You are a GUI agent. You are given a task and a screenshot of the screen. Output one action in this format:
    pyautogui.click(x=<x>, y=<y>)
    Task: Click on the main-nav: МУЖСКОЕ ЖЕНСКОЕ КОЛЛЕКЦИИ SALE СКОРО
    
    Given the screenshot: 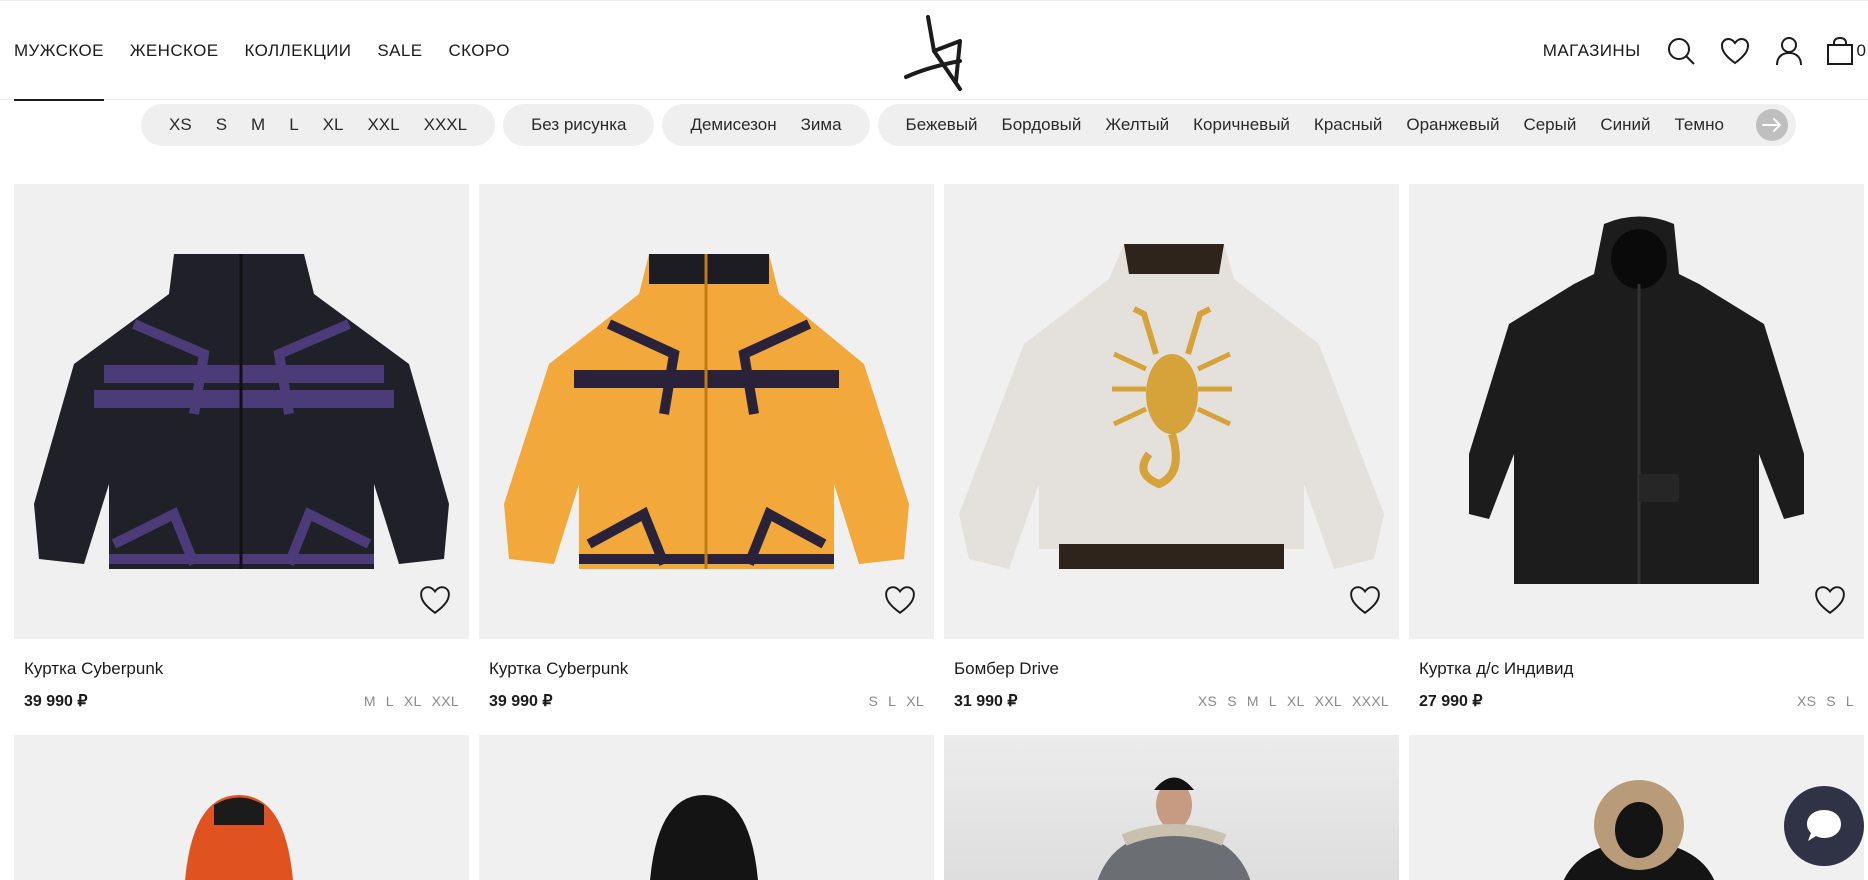 What is the action you would take?
    pyautogui.click(x=262, y=51)
    